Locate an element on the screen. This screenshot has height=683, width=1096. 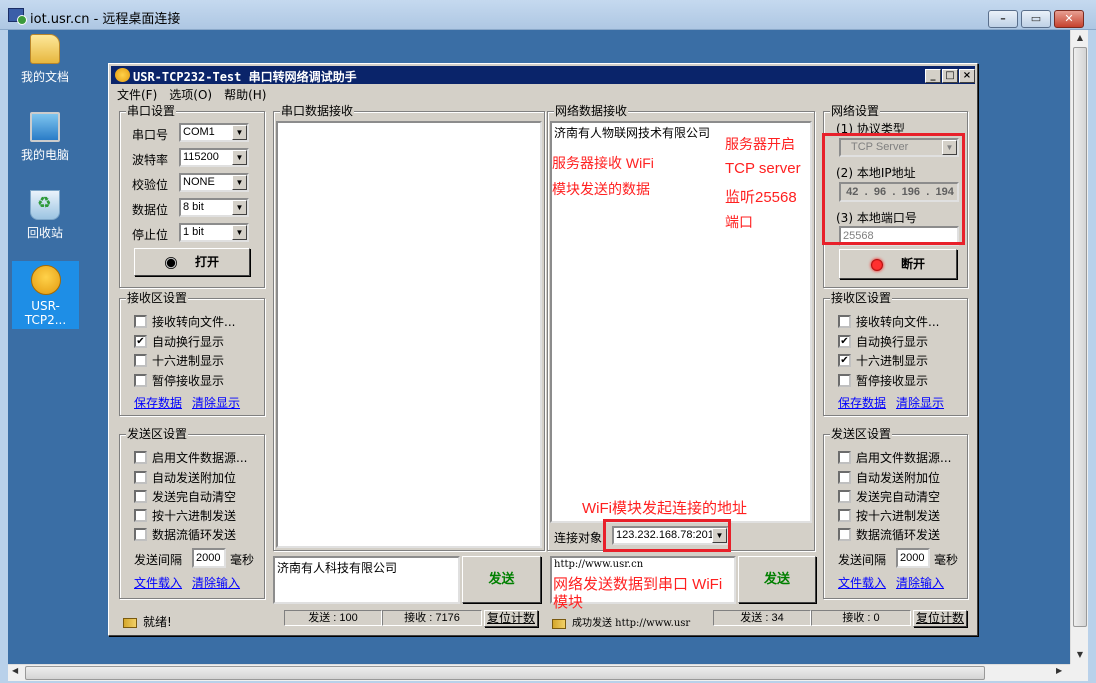
right-load-file-link: 文件载入 is located at coordinates (862, 582).